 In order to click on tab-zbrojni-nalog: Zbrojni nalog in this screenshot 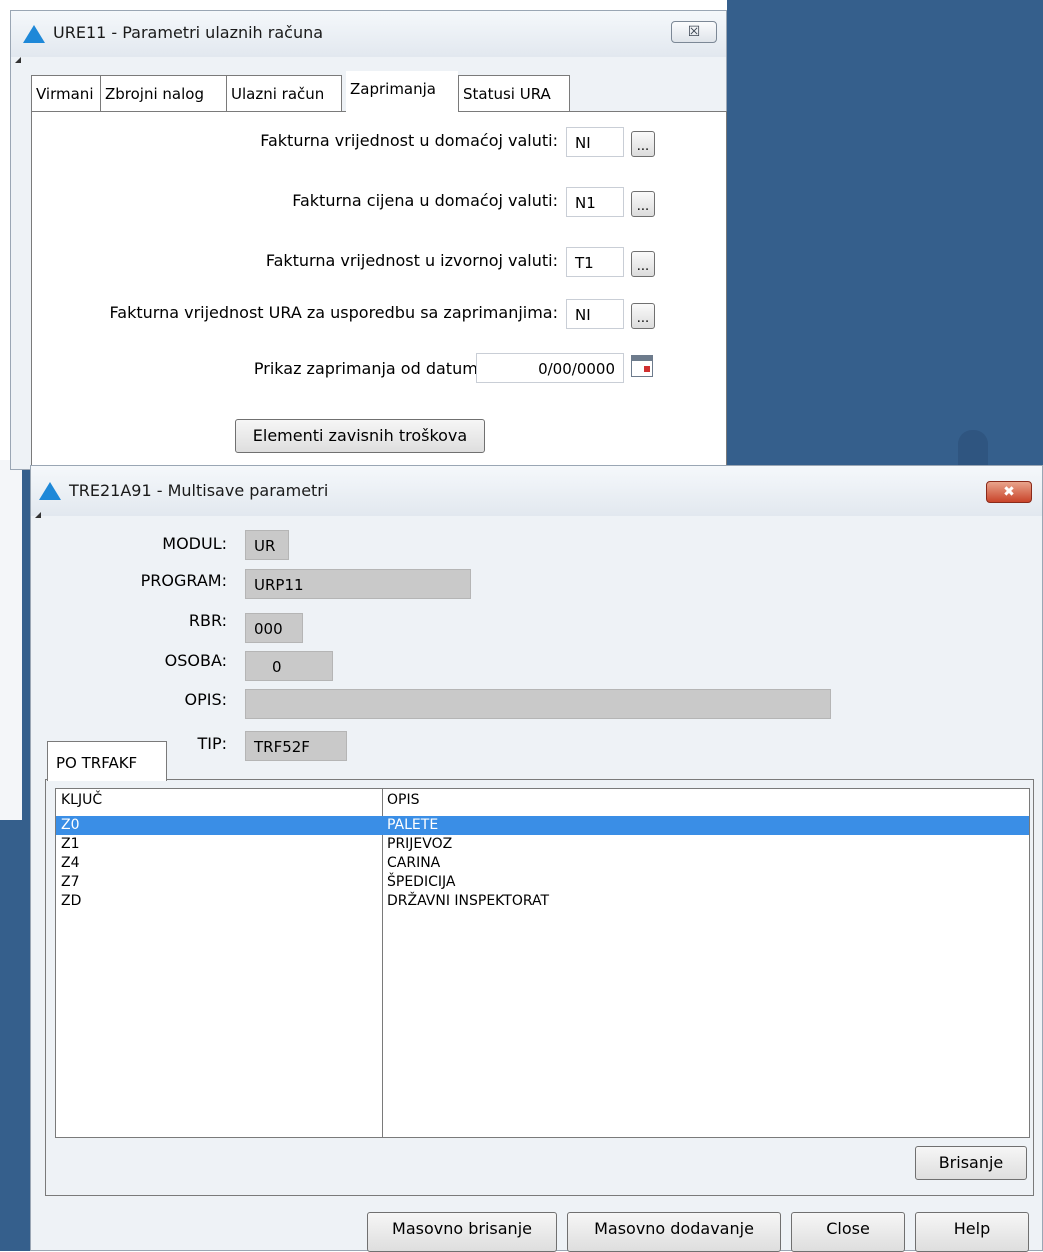, I will do `click(163, 93)`.